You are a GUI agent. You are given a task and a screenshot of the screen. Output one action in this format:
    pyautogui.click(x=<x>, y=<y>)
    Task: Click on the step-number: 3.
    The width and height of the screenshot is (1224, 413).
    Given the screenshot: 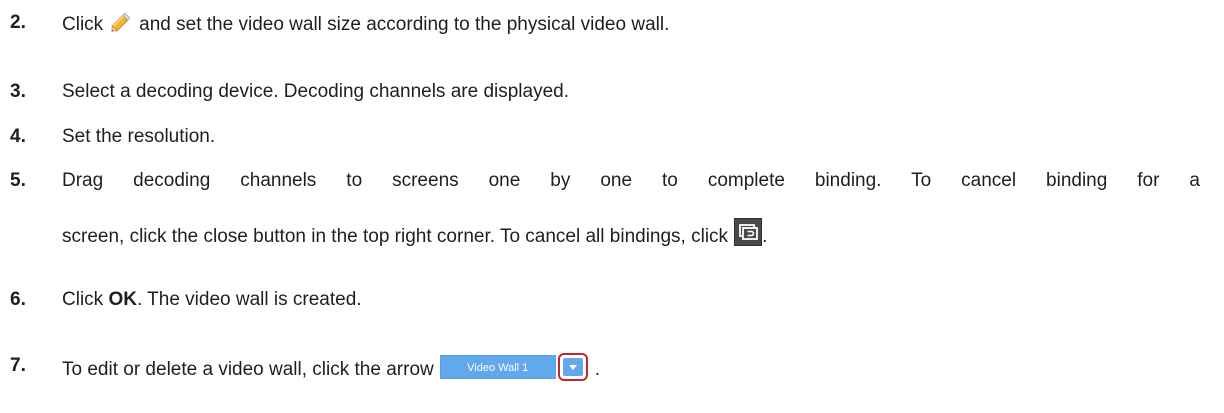 What is the action you would take?
    pyautogui.click(x=18, y=91)
    